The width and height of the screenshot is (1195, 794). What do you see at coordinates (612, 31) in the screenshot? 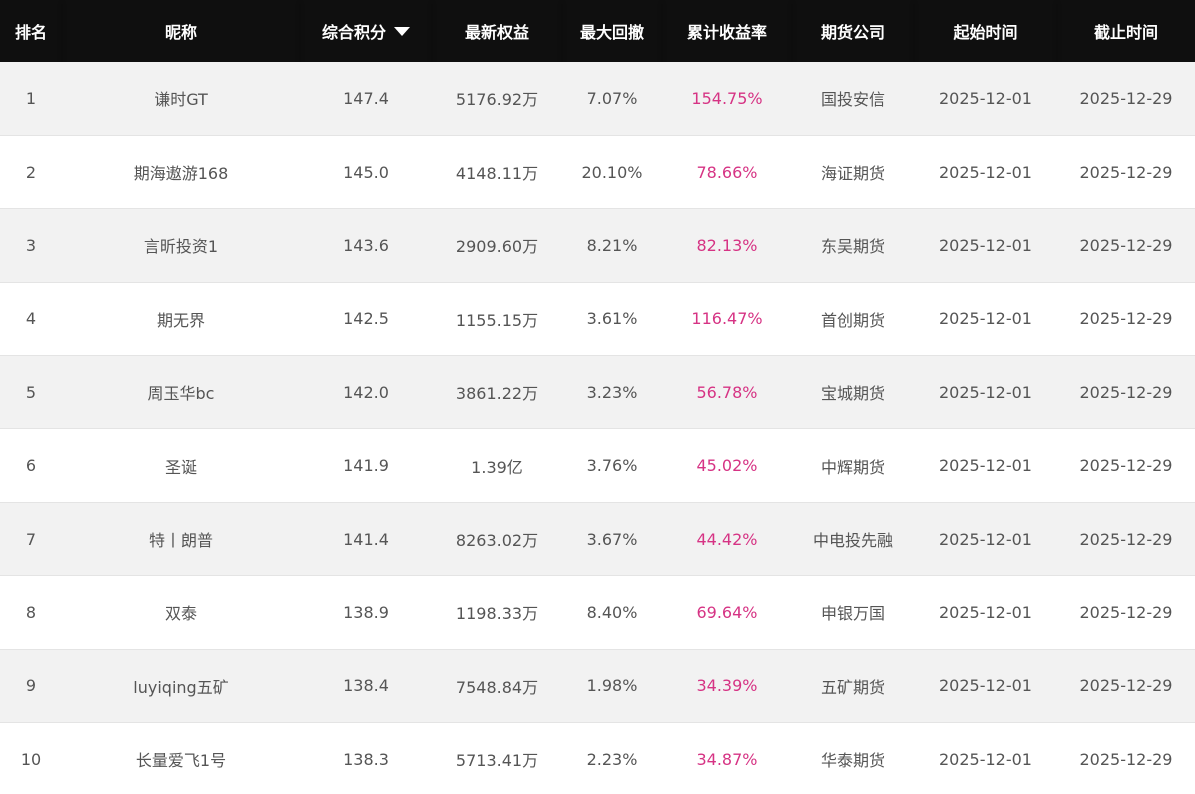
I see `header-max-drawdown: 最大回撤` at bounding box center [612, 31].